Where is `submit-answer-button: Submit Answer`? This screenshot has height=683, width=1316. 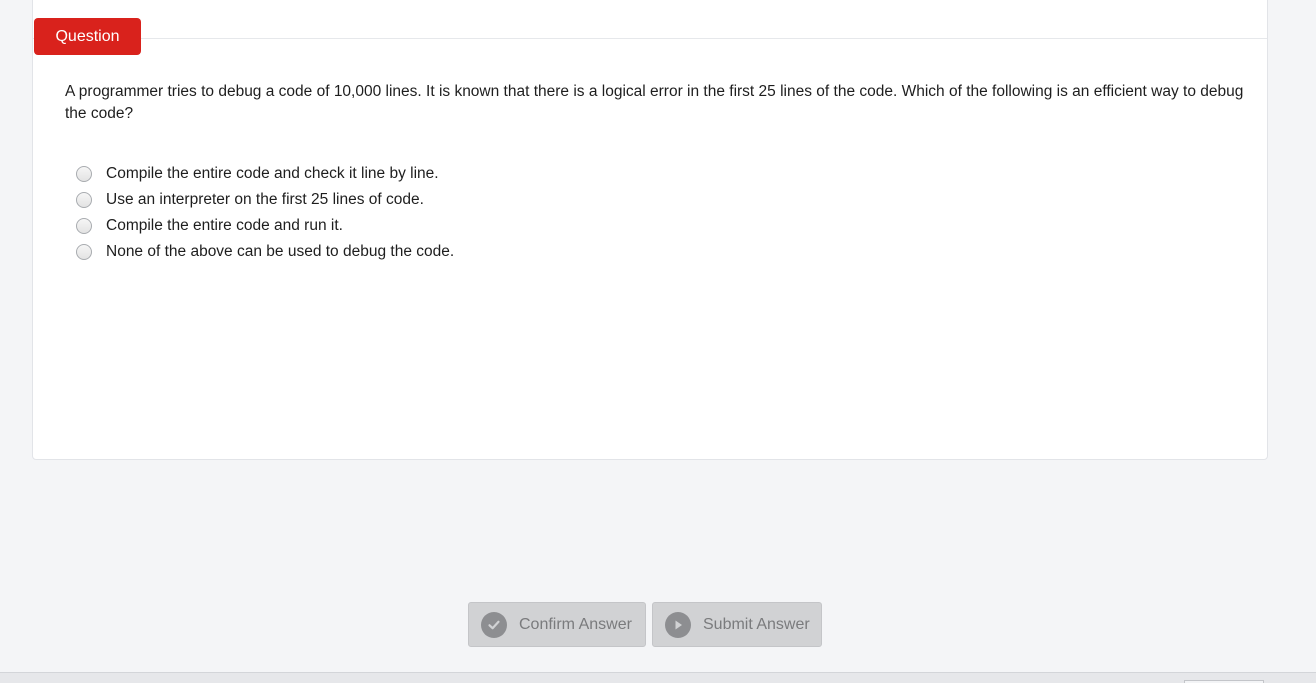 submit-answer-button: Submit Answer is located at coordinates (737, 624).